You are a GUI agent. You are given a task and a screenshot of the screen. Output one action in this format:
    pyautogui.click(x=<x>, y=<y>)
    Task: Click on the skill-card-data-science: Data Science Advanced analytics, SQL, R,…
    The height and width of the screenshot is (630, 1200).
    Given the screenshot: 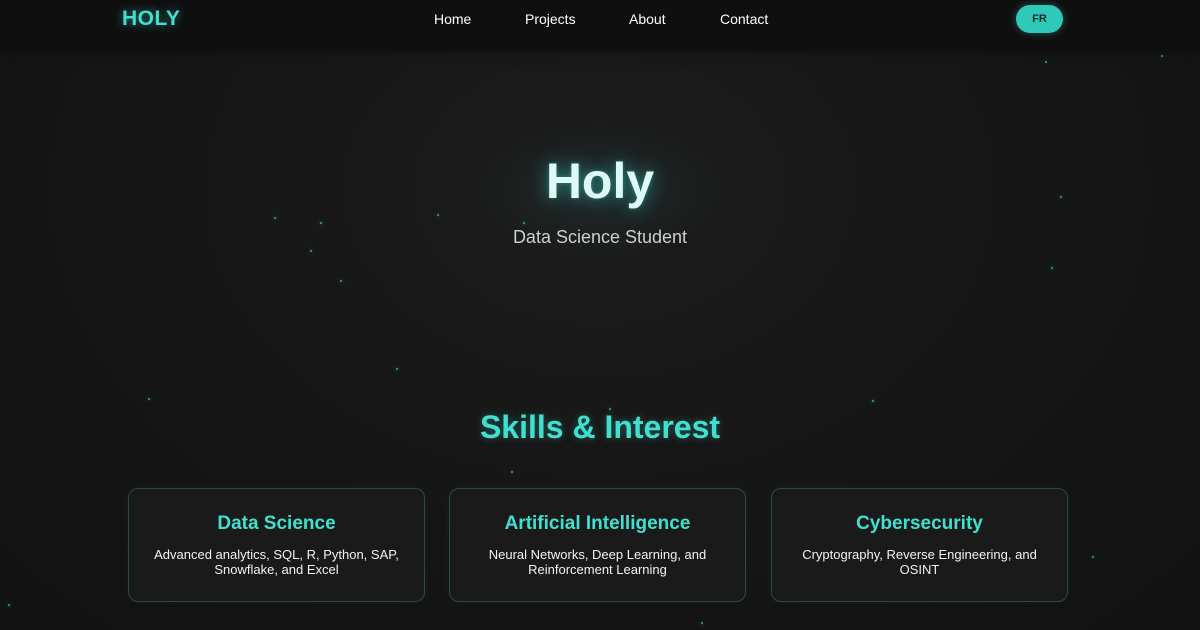 What is the action you would take?
    pyautogui.click(x=276, y=545)
    